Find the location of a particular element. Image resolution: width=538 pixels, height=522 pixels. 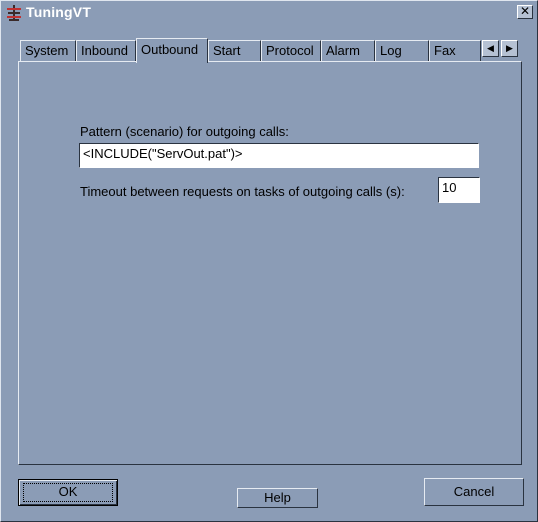

close-icon: ✕ is located at coordinates (525, 12).